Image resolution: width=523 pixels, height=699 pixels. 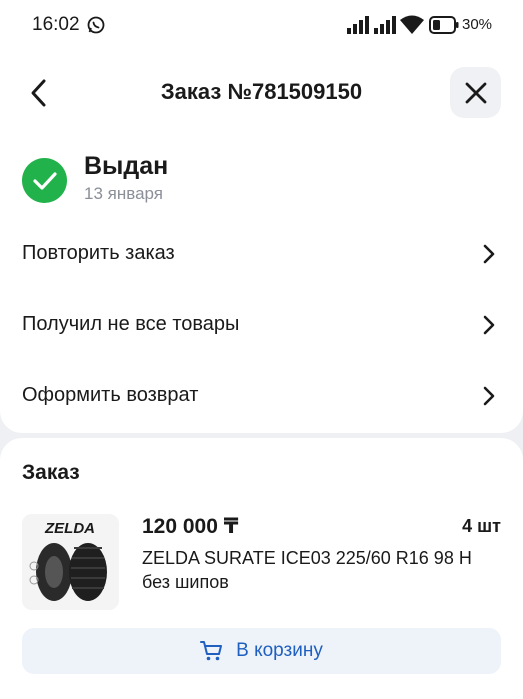 I want to click on cart-icon, so click(x=211, y=651).